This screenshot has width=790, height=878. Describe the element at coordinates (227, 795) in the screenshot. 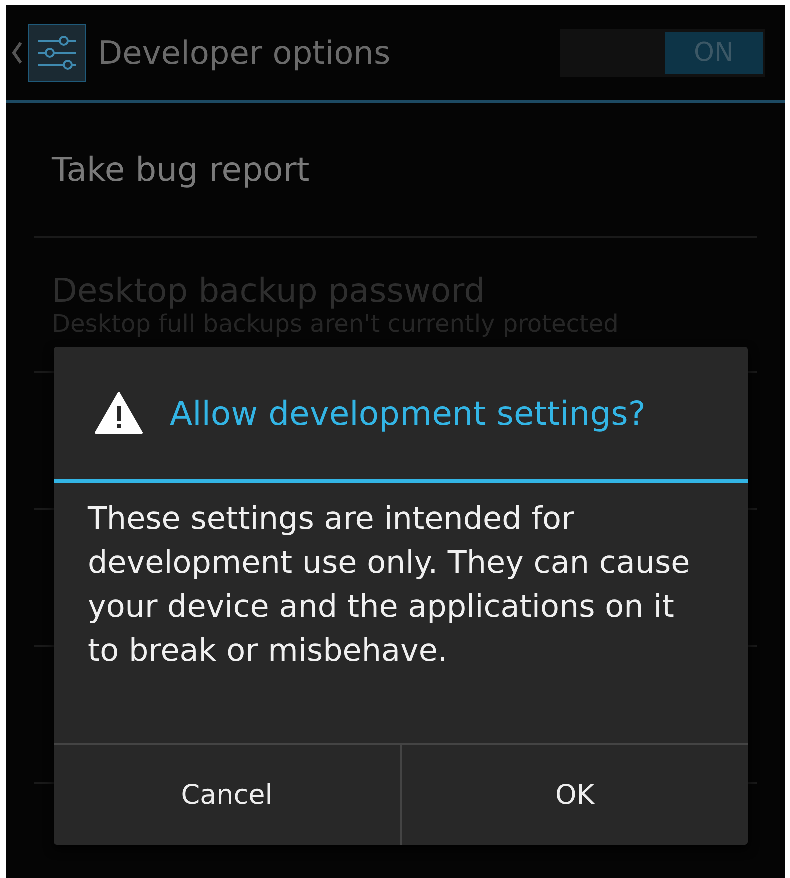

I see `dialog-button: Cancel` at that location.